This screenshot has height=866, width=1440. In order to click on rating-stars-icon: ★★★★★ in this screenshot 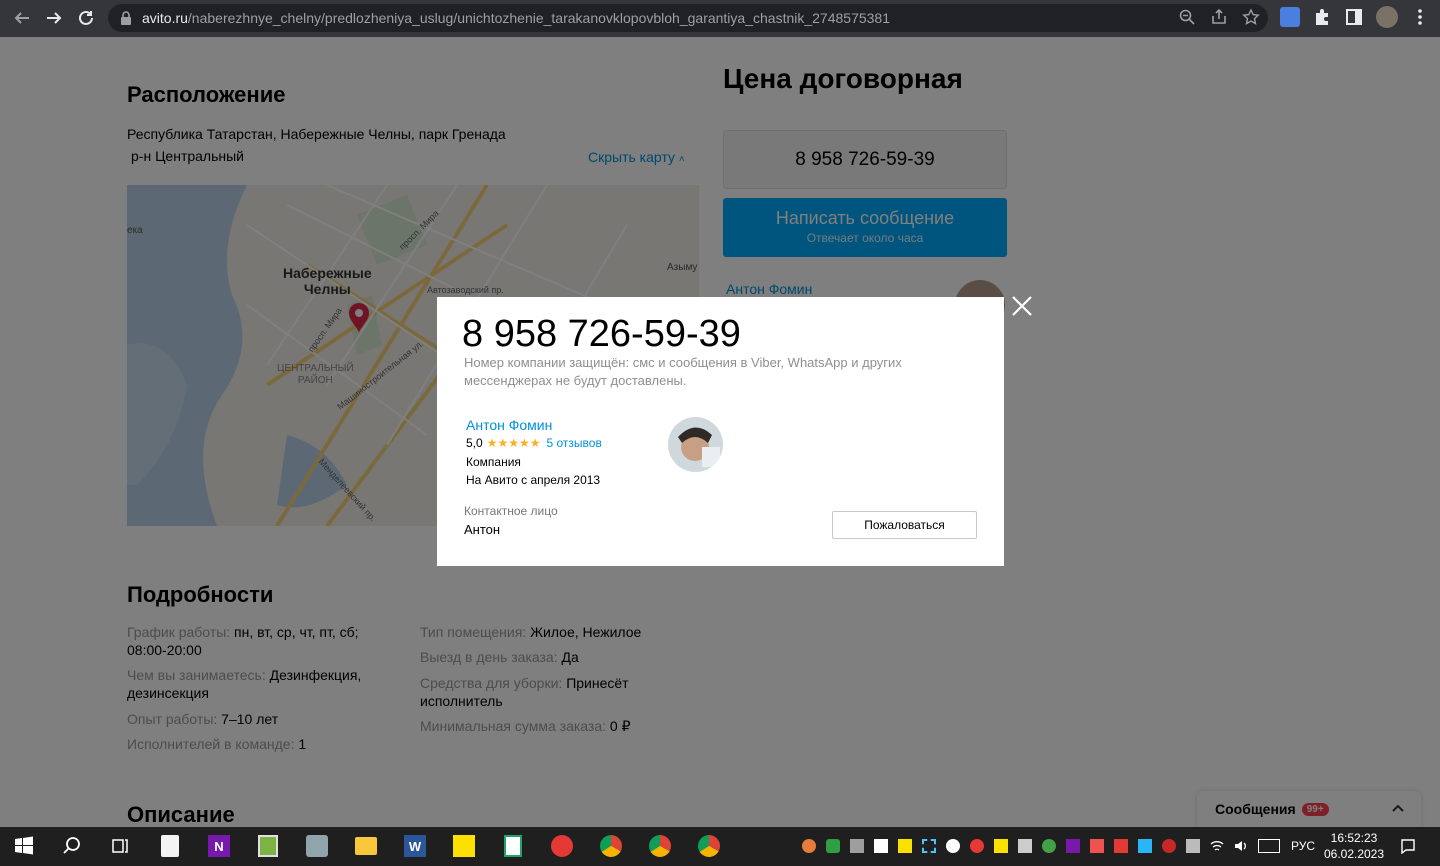, I will do `click(513, 443)`.